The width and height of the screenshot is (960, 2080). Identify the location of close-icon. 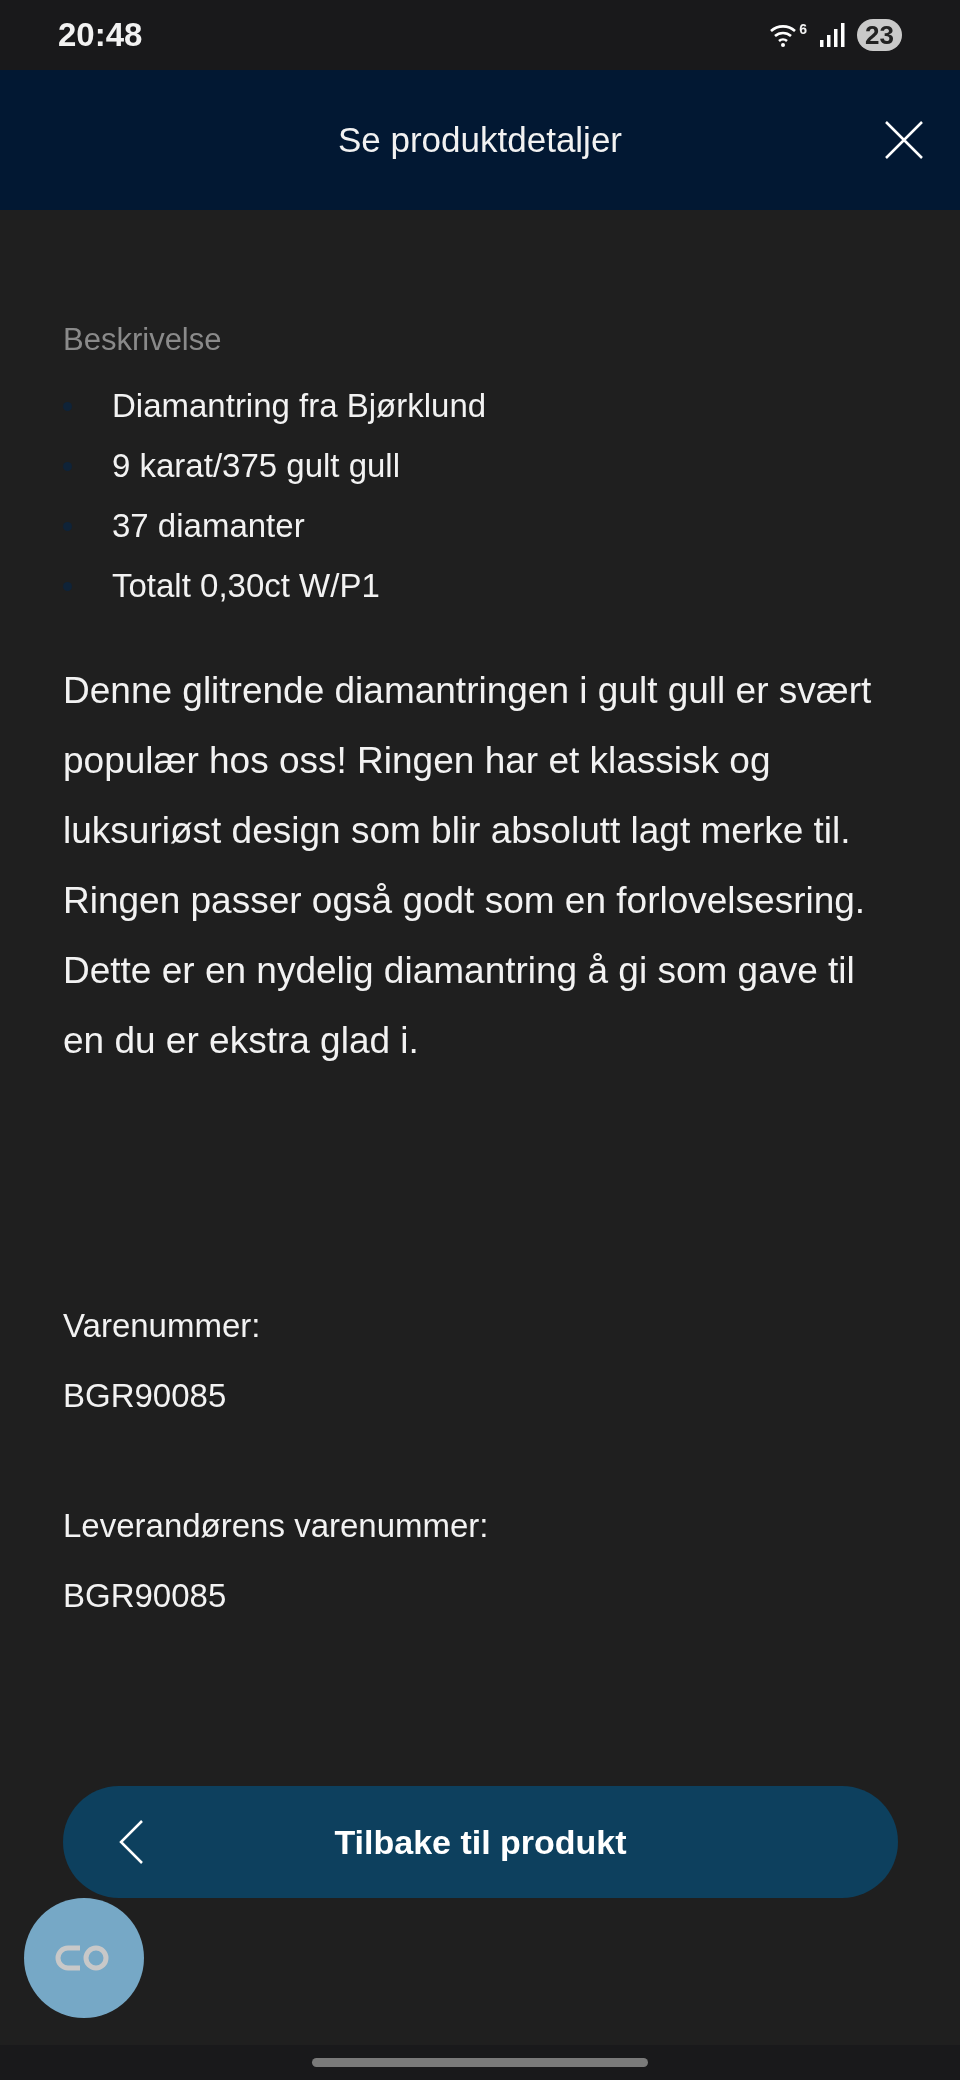
(904, 140).